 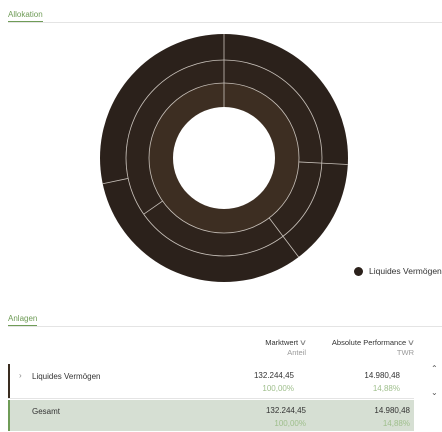 I want to click on legend-label: Liquides Vermögen, so click(x=405, y=271).